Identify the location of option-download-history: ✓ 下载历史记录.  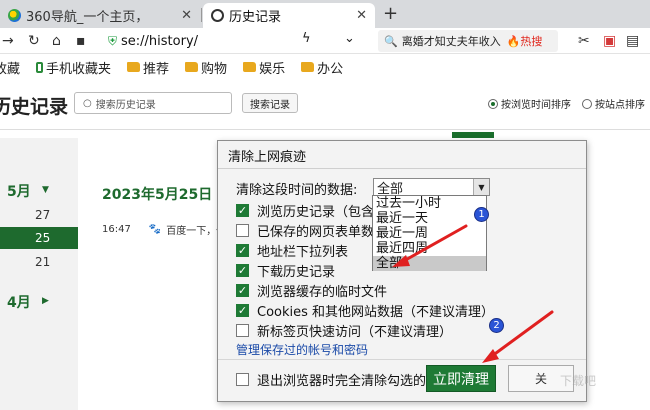
(285, 270).